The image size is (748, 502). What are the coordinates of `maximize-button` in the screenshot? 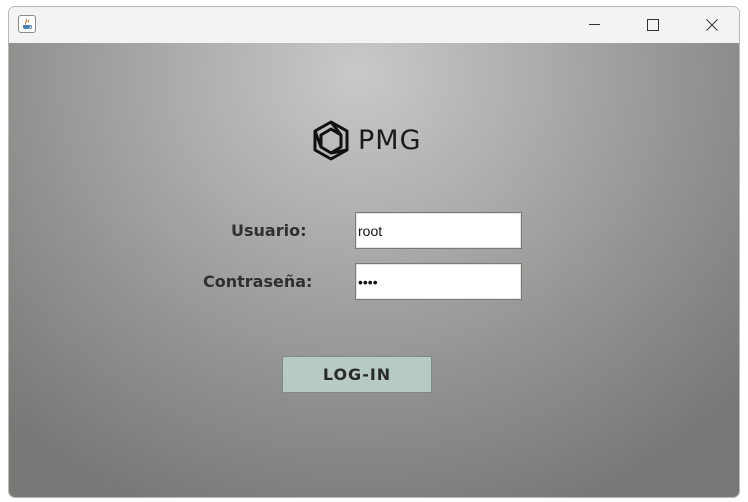 It's located at (653, 25).